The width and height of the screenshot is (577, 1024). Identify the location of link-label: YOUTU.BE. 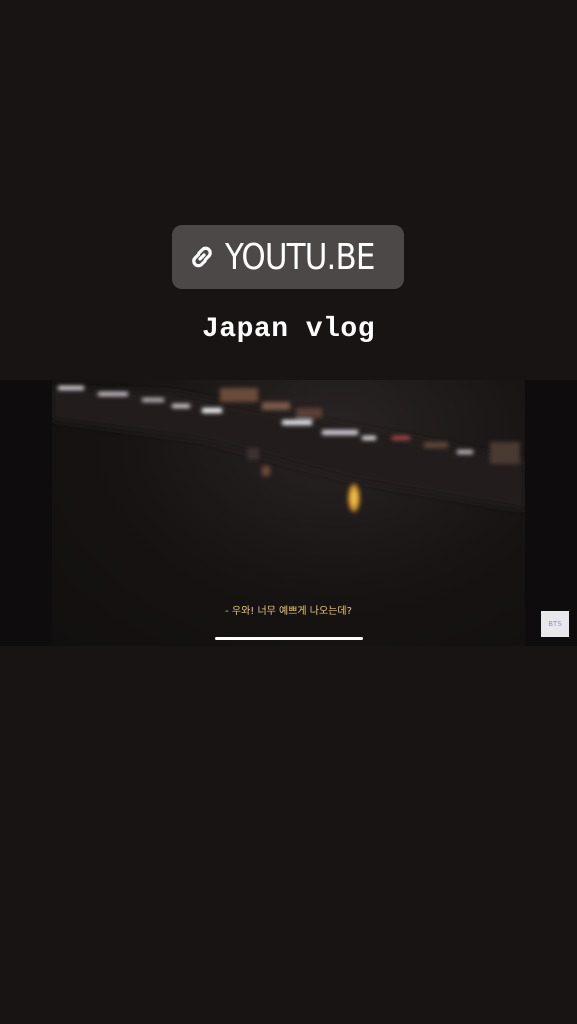
(300, 257).